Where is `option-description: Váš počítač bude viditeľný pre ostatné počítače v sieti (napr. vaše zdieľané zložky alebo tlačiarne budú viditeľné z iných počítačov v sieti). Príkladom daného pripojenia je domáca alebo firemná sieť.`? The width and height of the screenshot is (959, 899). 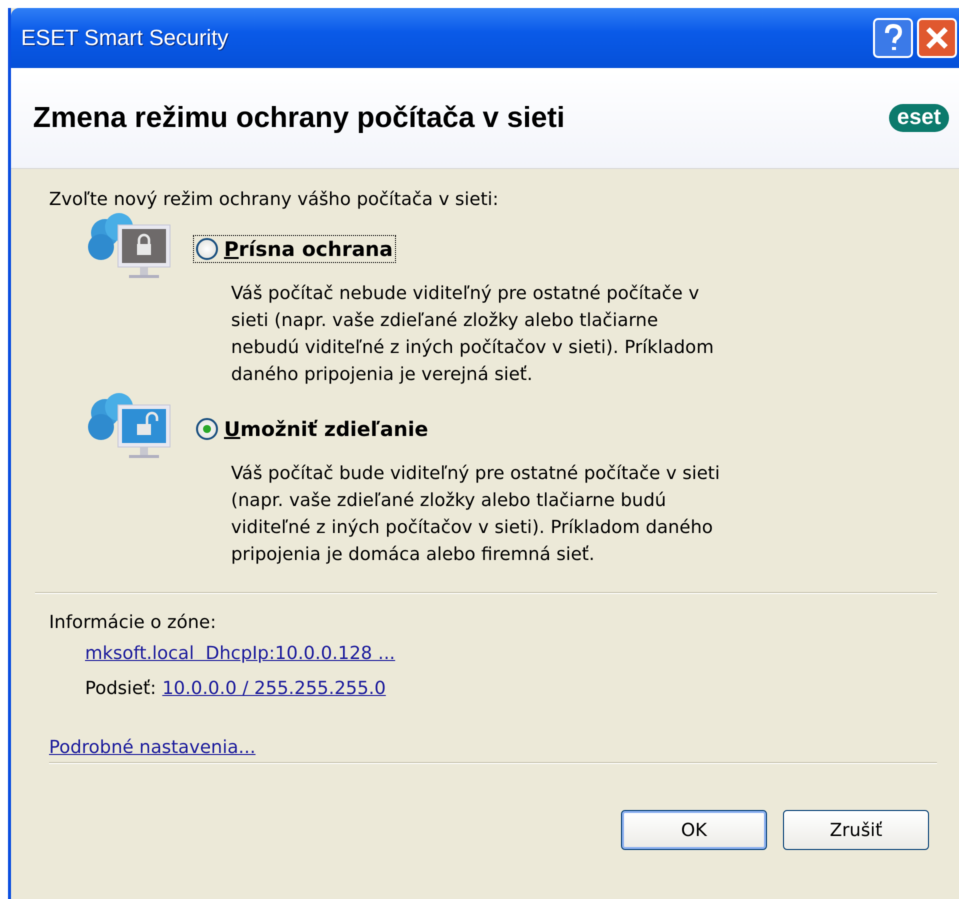
option-description: Váš počítač bude viditeľný pre ostatné počítače v sieti (napr. vaše zdieľané zložky alebo tlačiarne budú viditeľné z iných počítačov v sieti). Príkladom daného pripojenia je domáca alebo firemná sieť. is located at coordinates (476, 514).